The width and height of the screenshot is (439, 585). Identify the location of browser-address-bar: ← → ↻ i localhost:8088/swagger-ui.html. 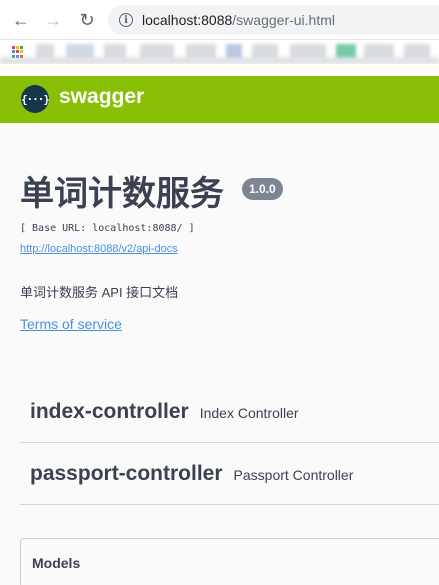
(219, 20).